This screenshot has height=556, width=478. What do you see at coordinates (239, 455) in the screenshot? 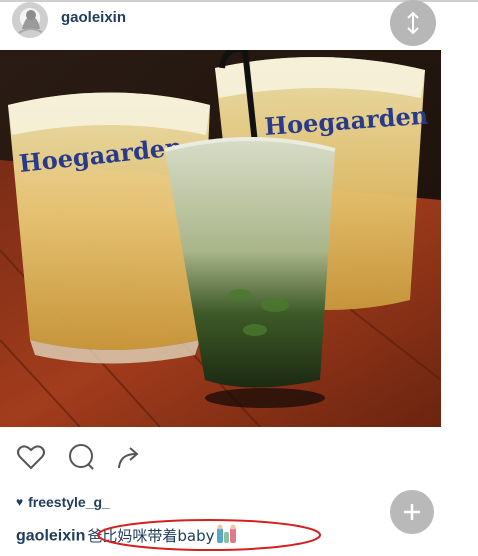
I see `action-bar` at bounding box center [239, 455].